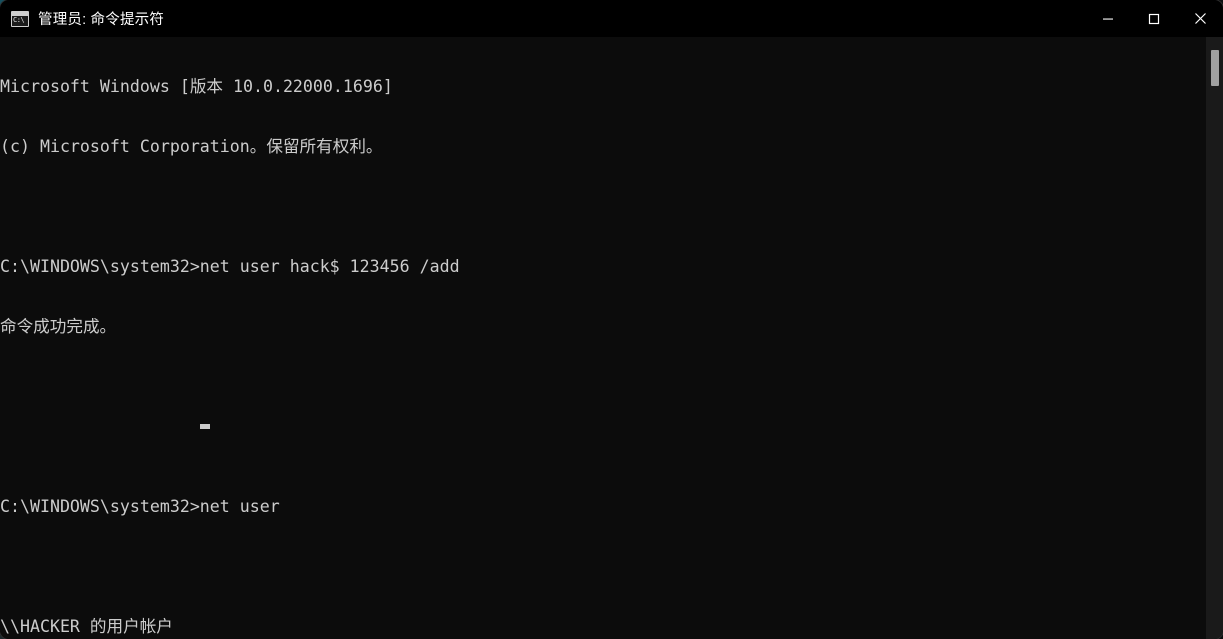 The image size is (1223, 639). I want to click on console-line: (c) Microsoft Corporation。保留所有权利。, so click(191, 146).